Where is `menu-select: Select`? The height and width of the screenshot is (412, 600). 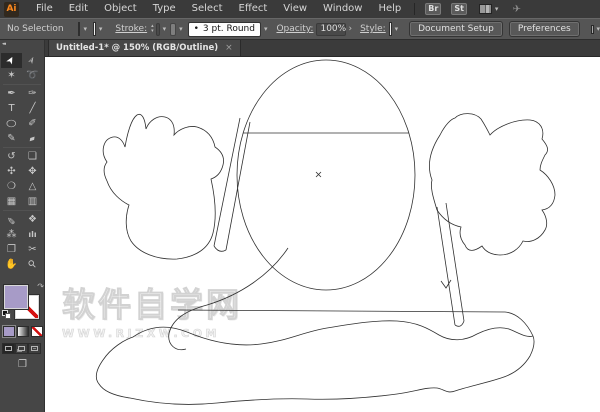 menu-select: Select is located at coordinates (207, 9).